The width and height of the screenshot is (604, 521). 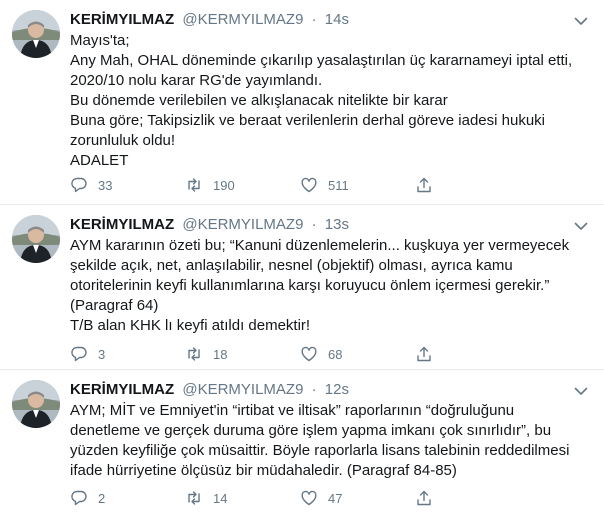 I want to click on like-count: 47, so click(x=335, y=498).